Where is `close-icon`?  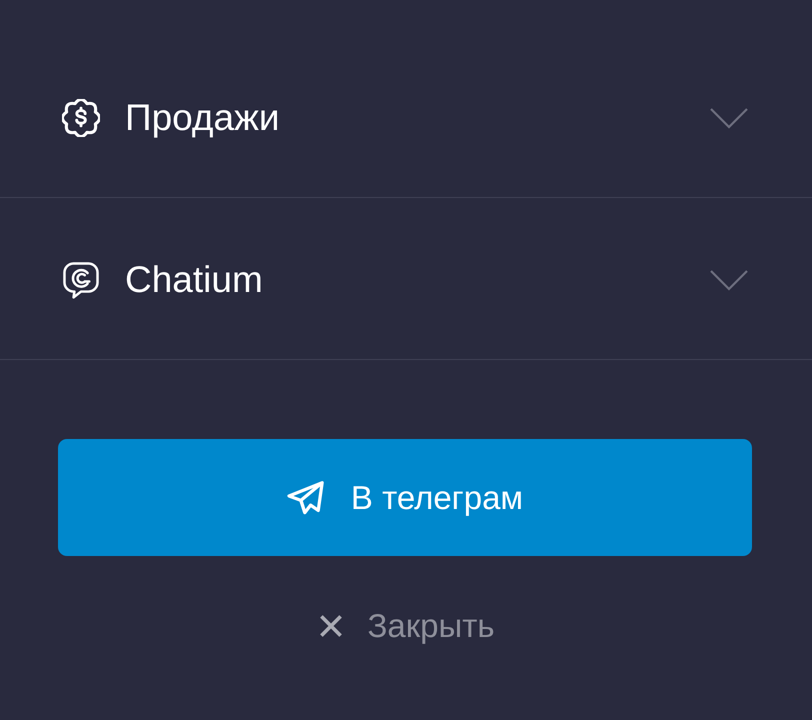
close-icon is located at coordinates (331, 626).